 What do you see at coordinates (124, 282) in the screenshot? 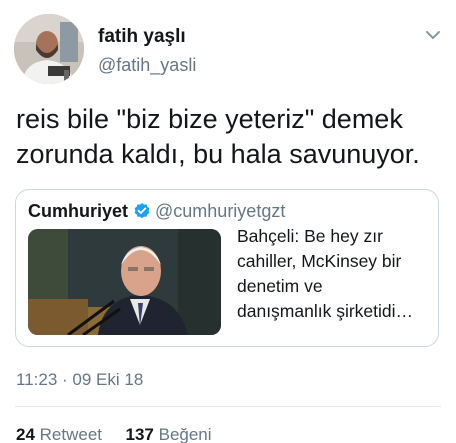
I see `quoted-tweet-photo` at bounding box center [124, 282].